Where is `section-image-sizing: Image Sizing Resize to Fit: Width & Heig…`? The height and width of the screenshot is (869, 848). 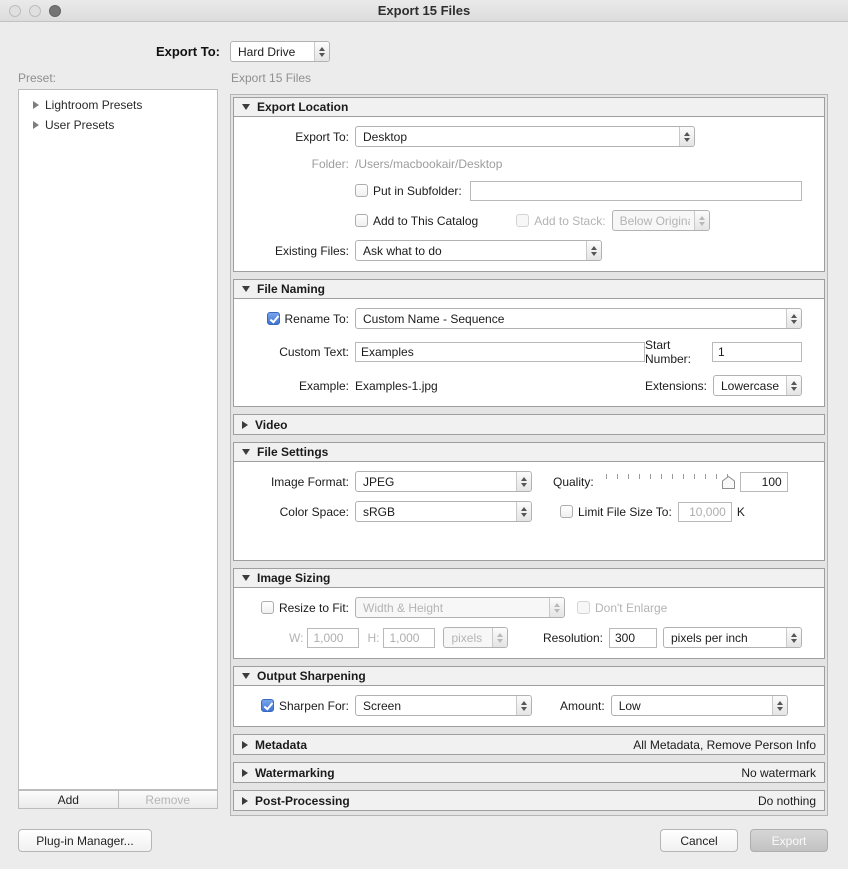 section-image-sizing: Image Sizing Resize to Fit: Width & Heig… is located at coordinates (529, 613).